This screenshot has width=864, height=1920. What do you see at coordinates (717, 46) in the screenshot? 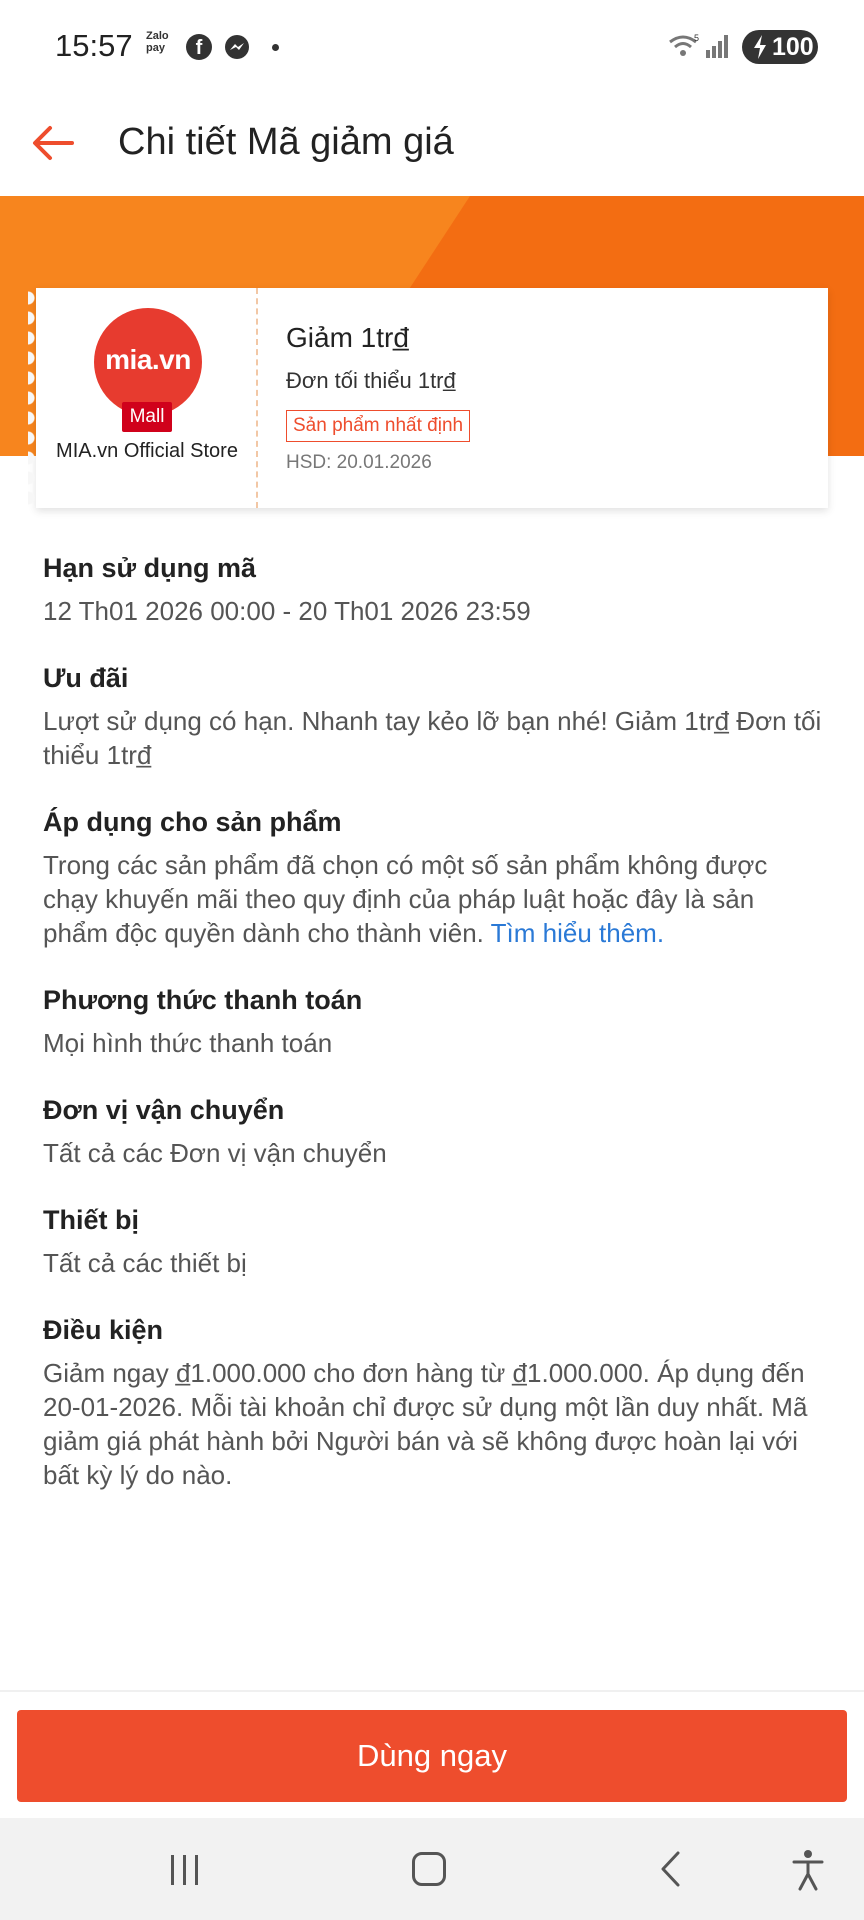
I see `signal-icon` at bounding box center [717, 46].